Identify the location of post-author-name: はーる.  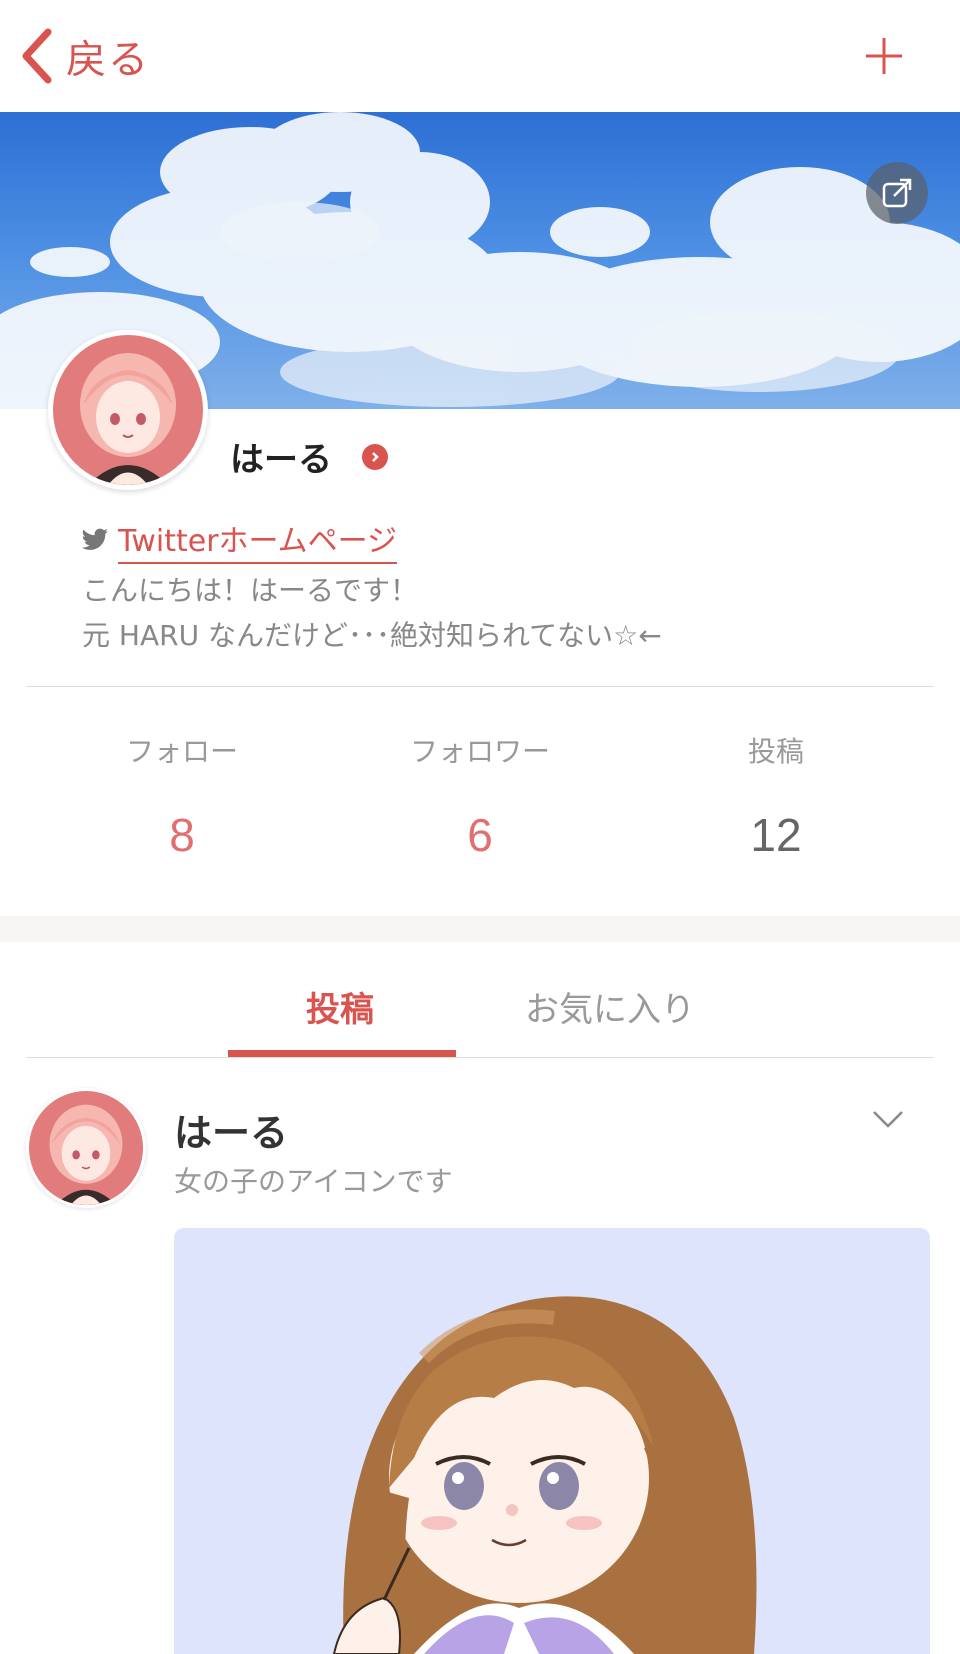
(231, 1129).